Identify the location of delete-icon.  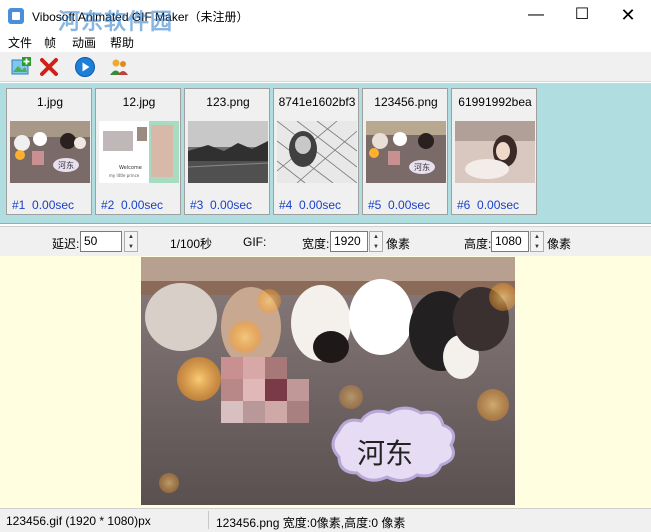
(49, 67).